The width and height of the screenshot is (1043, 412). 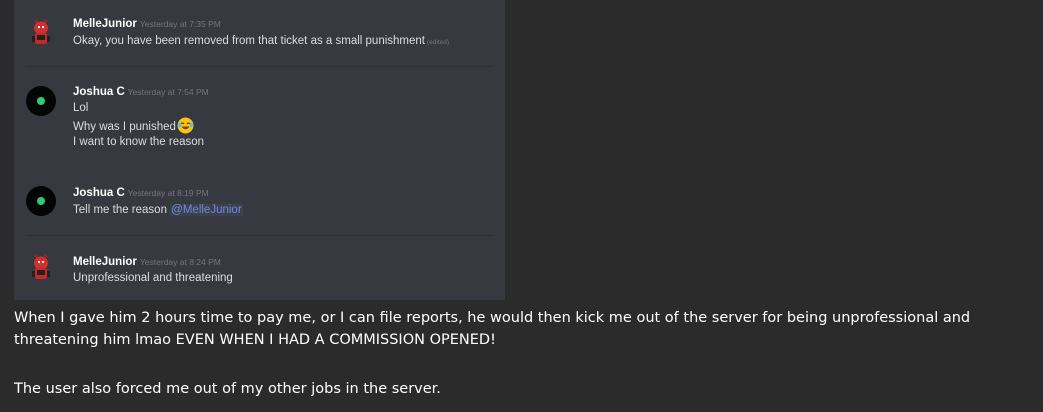 I want to click on message-text: Unprofessional and threatening, so click(x=153, y=278).